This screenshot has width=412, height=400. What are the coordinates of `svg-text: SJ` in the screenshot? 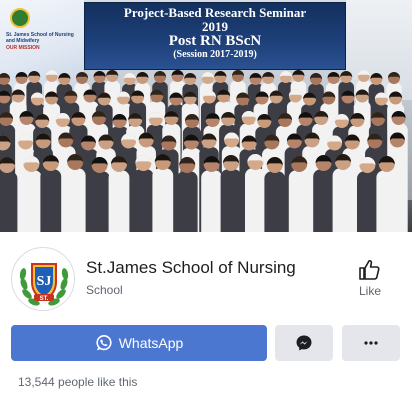 It's located at (44, 281).